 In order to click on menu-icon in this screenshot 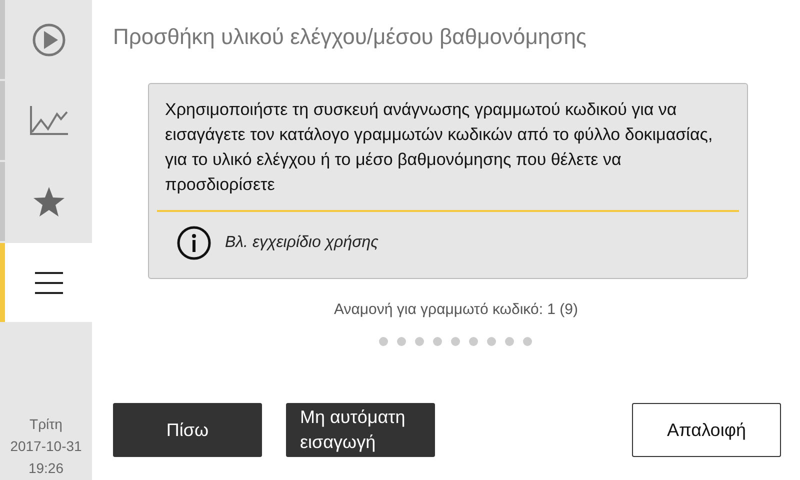, I will do `click(48, 283)`.